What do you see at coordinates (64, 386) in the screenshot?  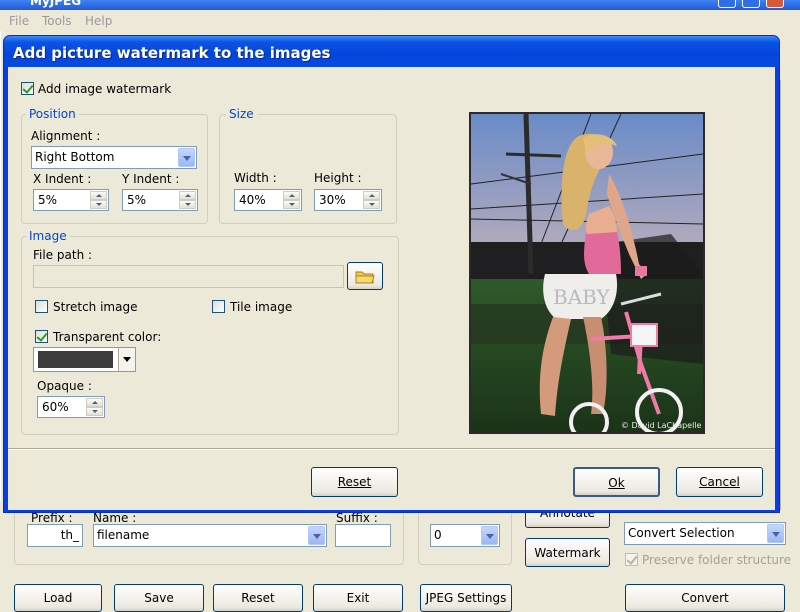 I see `opaque-label: Opaque :` at bounding box center [64, 386].